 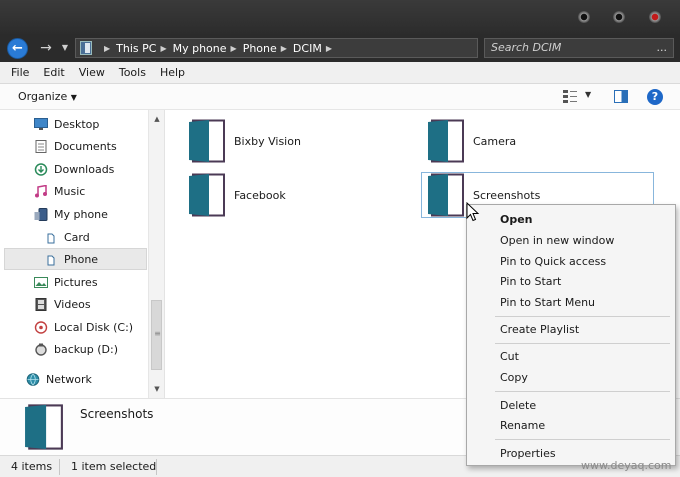 I want to click on context-open-new-window: Open in new window, so click(x=557, y=240).